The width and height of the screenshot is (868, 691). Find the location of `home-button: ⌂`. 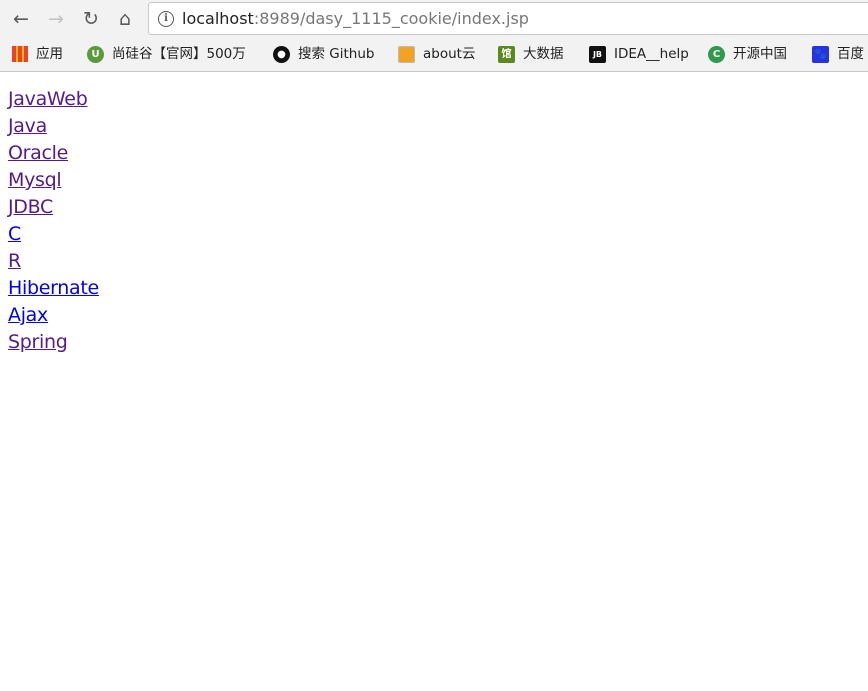

home-button: ⌂ is located at coordinates (125, 19).